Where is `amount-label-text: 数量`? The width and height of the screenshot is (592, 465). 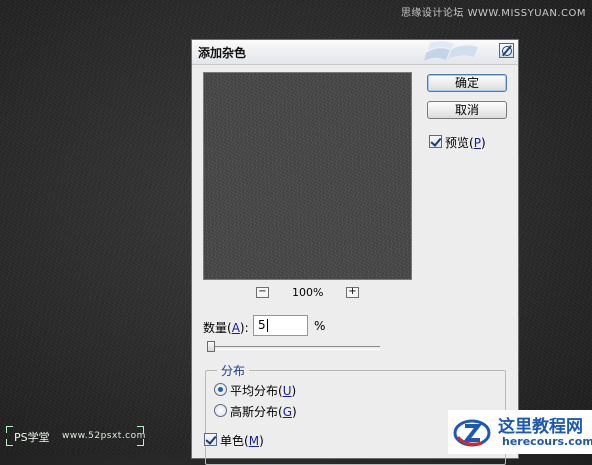
amount-label-text: 数量 is located at coordinates (215, 328).